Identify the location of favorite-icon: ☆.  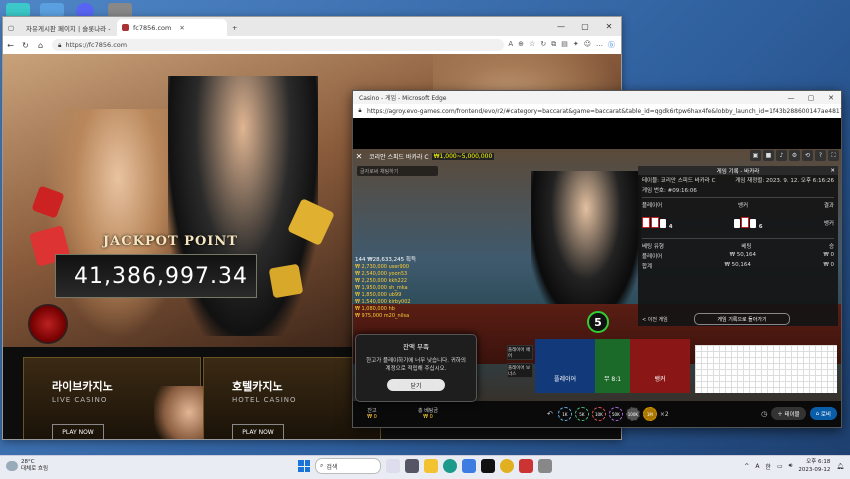
(532, 45).